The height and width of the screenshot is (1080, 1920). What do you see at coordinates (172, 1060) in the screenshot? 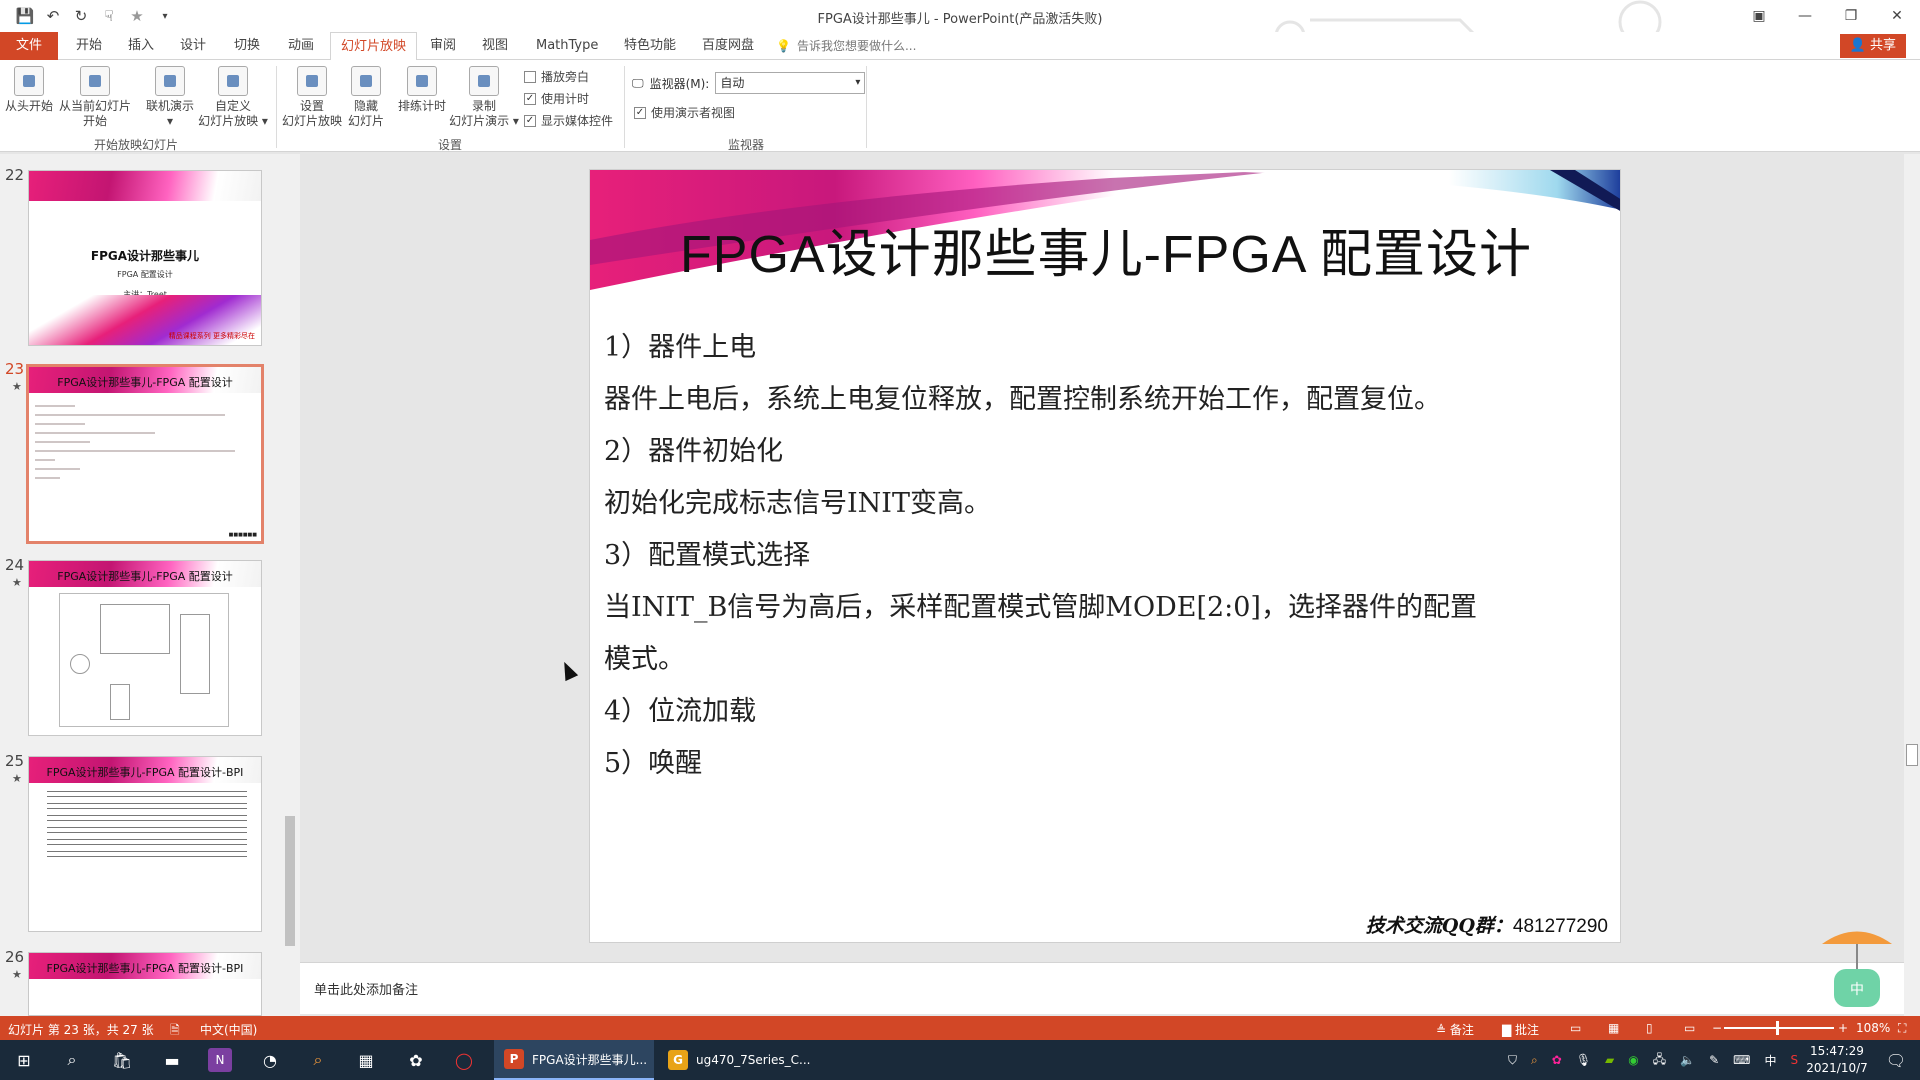
I see `file-explorer-icon: ▬` at bounding box center [172, 1060].